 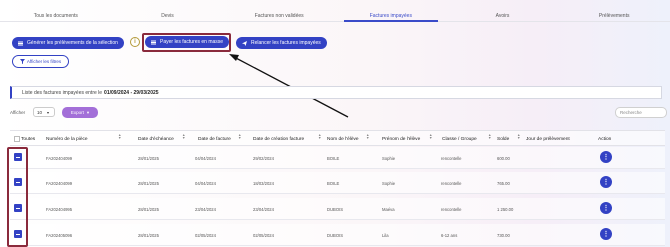 What do you see at coordinates (59, 235) in the screenshot?
I see `cell-piece: FA202405096` at bounding box center [59, 235].